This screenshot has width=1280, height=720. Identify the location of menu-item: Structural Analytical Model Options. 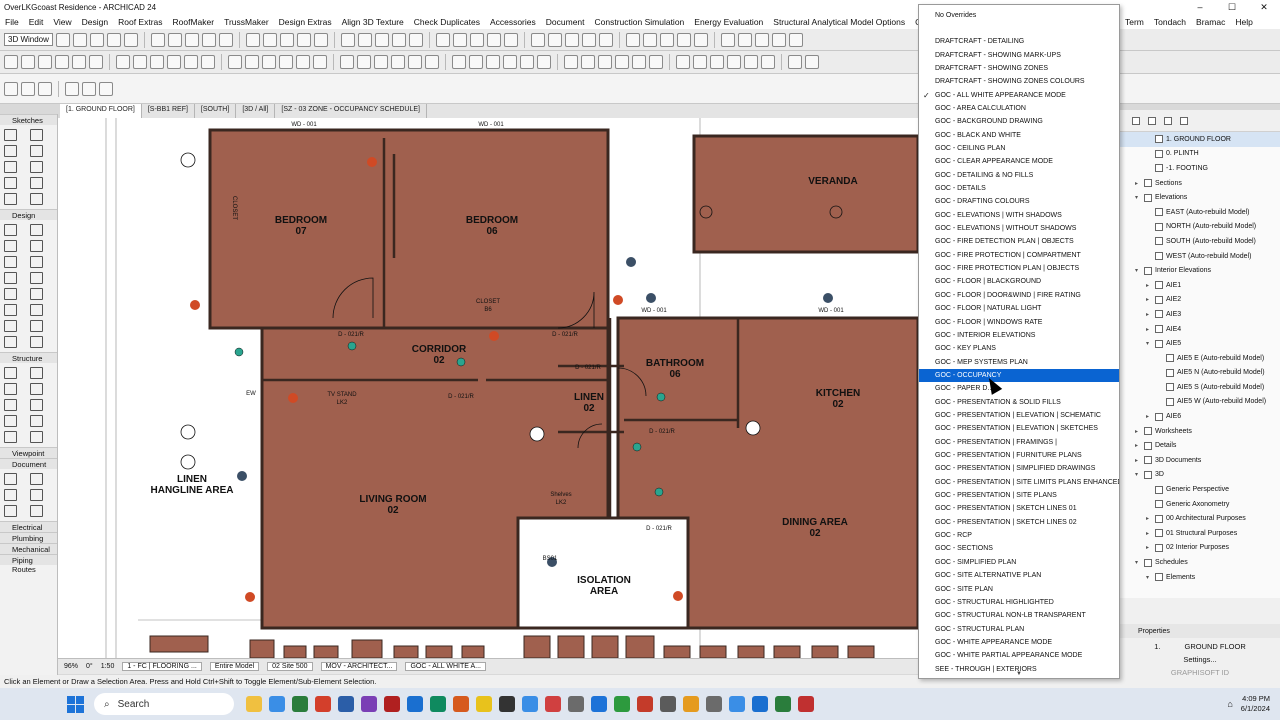
(839, 22).